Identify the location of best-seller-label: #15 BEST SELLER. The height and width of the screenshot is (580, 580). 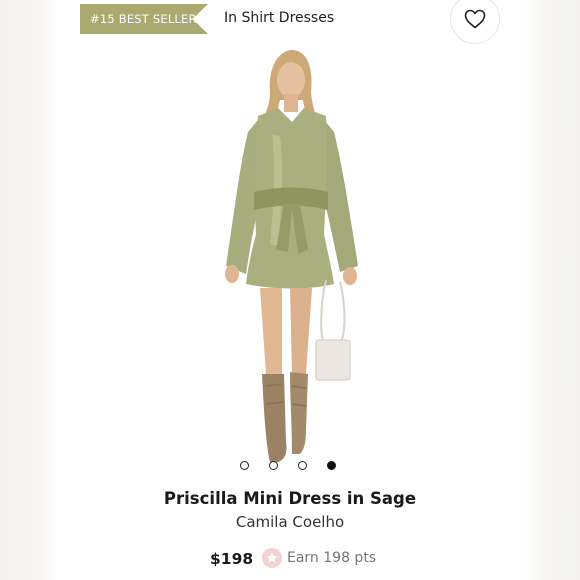
(143, 19).